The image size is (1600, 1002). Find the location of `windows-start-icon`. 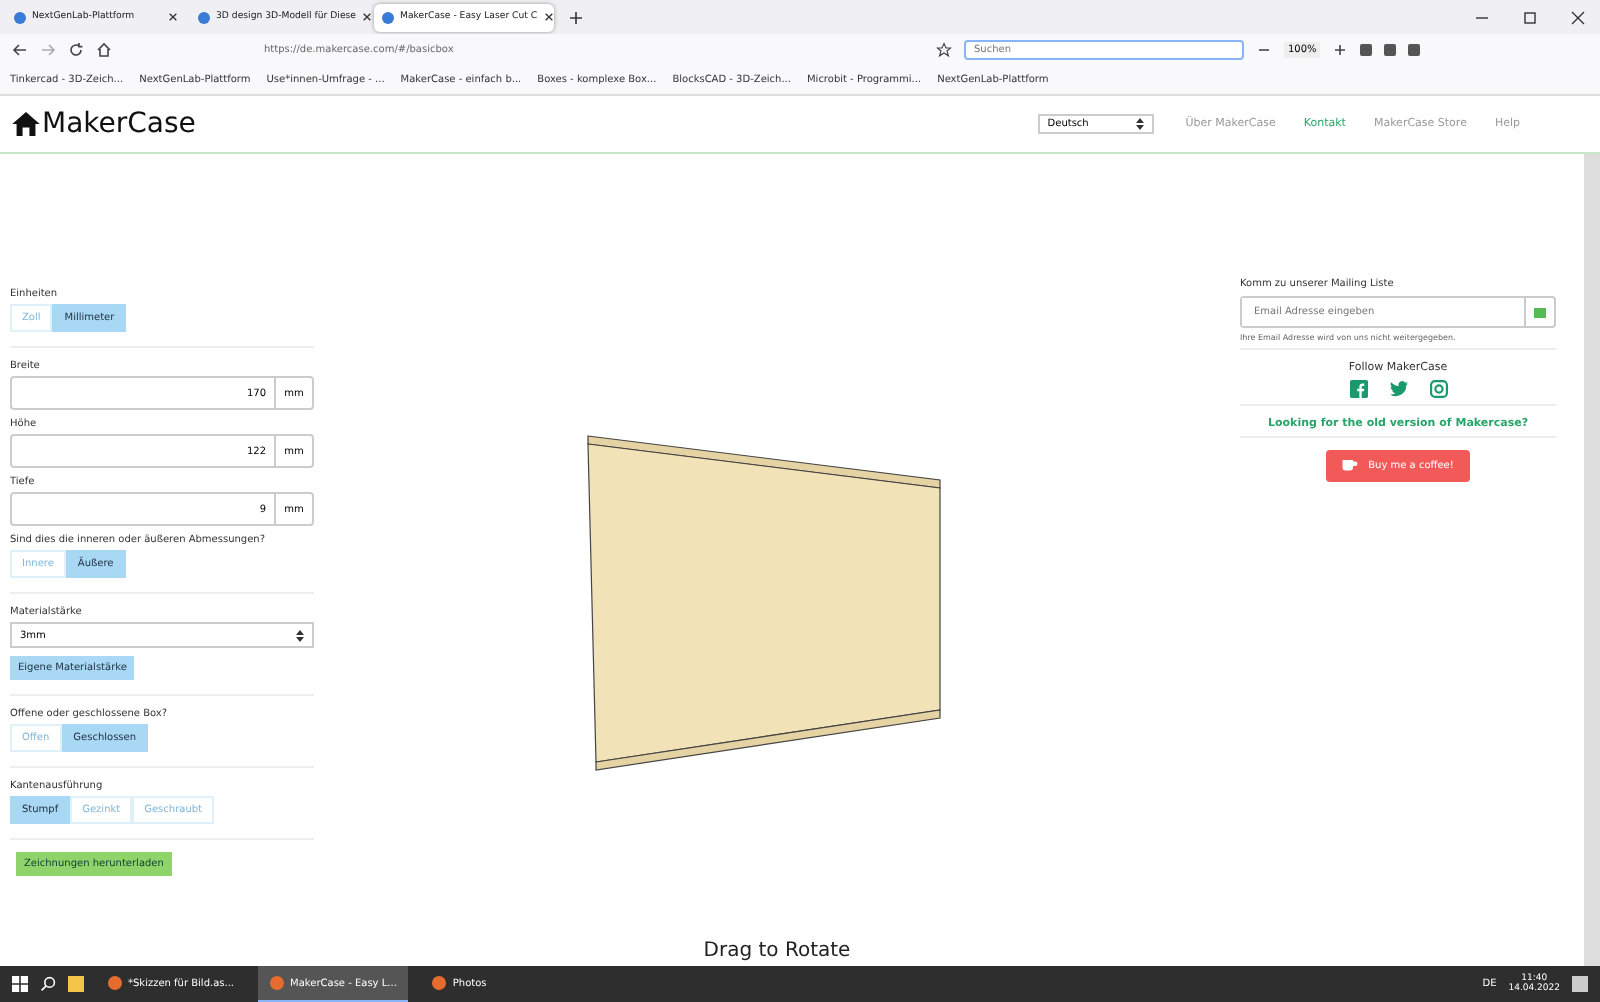

windows-start-icon is located at coordinates (20, 984).